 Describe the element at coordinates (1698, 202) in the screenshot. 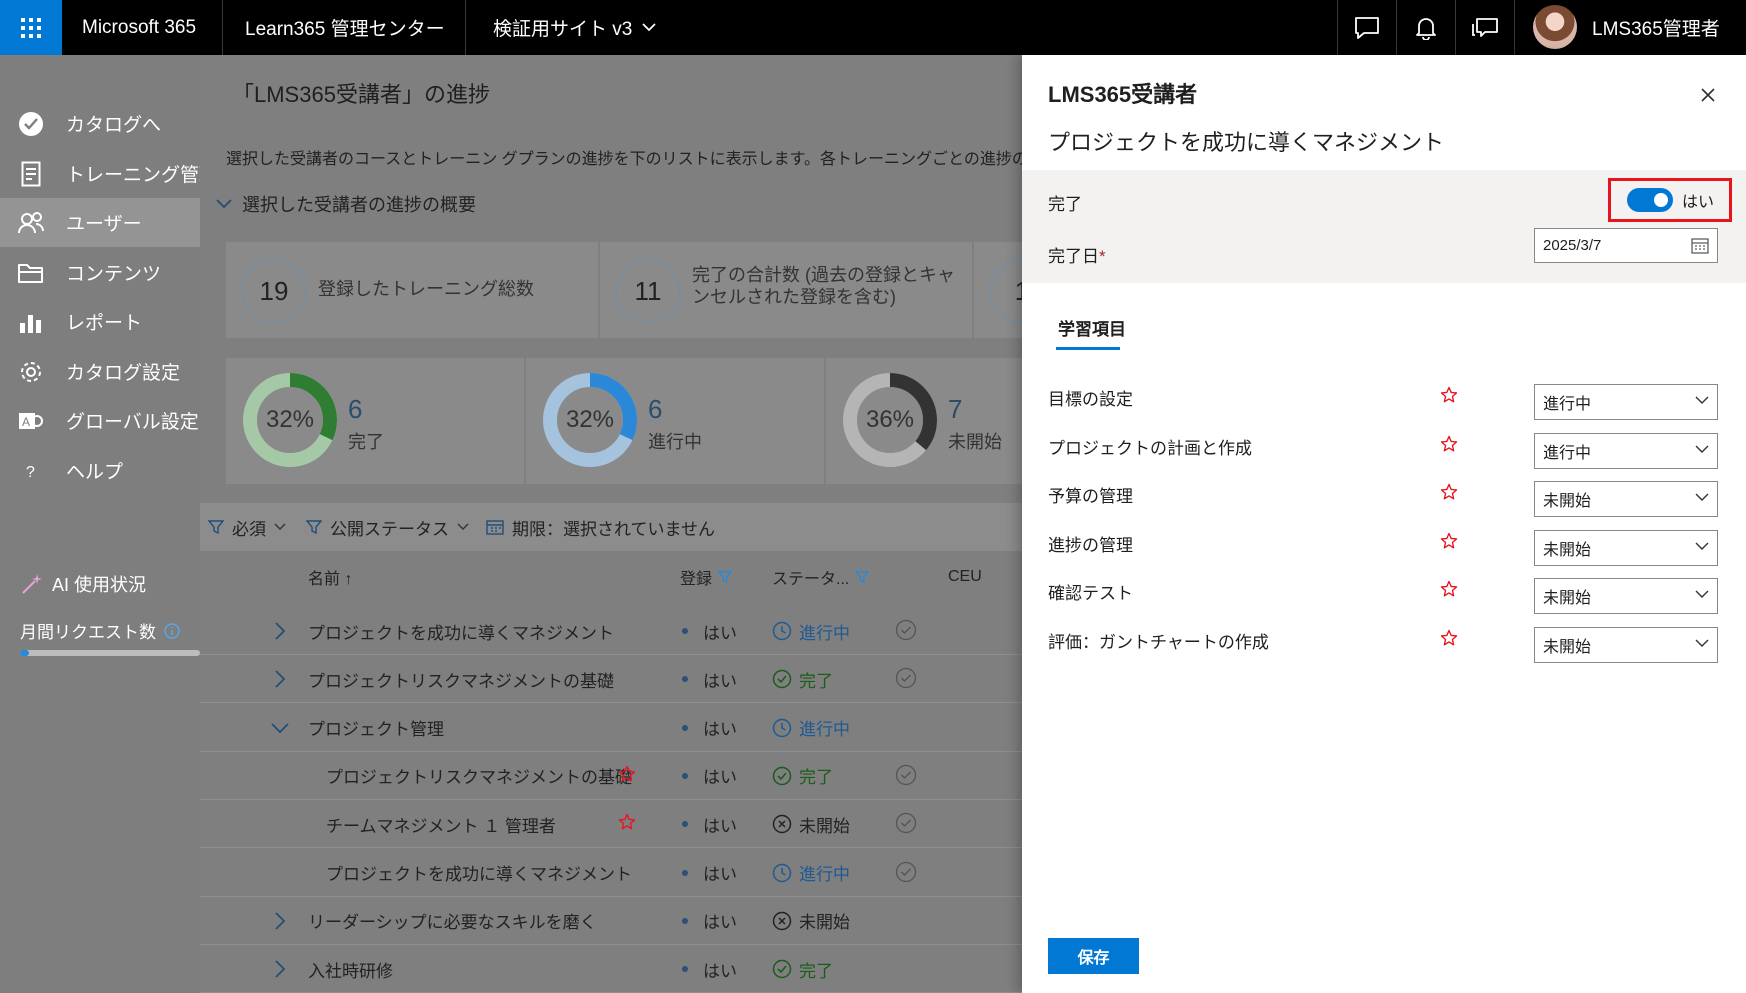

I see `complete-toggle-text: はい` at that location.